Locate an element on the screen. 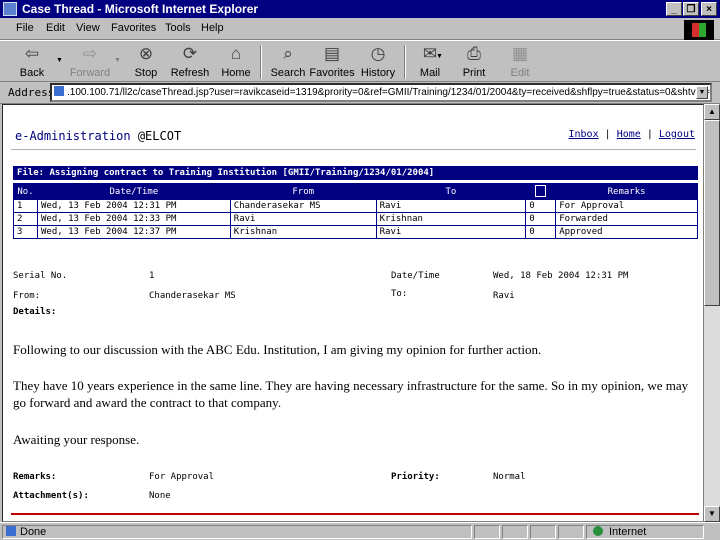  home-button: ⌂ Home is located at coordinates (236, 62).